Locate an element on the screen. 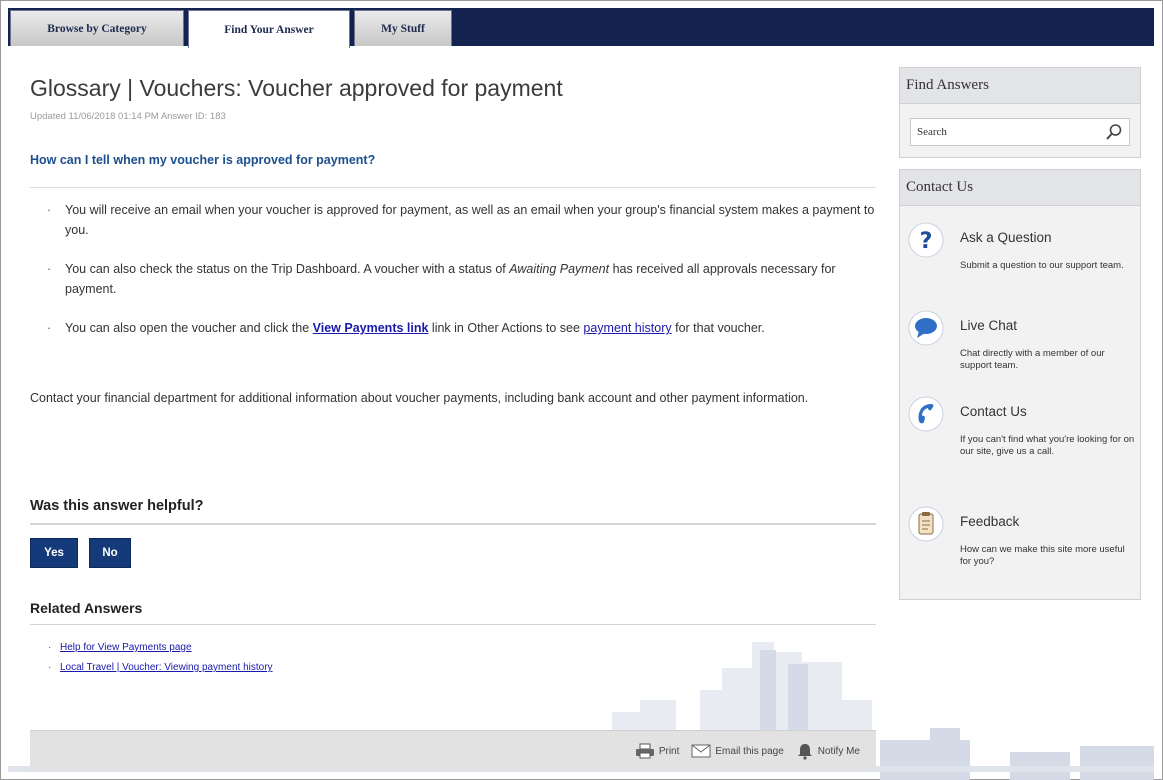 This screenshot has width=1163, height=780. email-page-button: Email this page is located at coordinates (737, 751).